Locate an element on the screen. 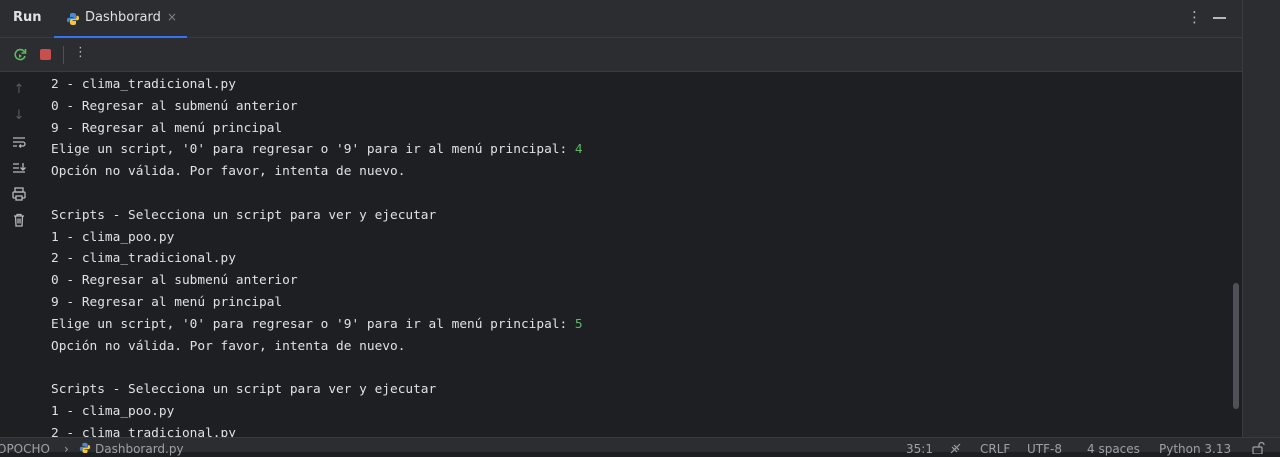 Image resolution: width=1280 pixels, height=457 pixels. run-toolbar: ⋮ is located at coordinates (621, 55).